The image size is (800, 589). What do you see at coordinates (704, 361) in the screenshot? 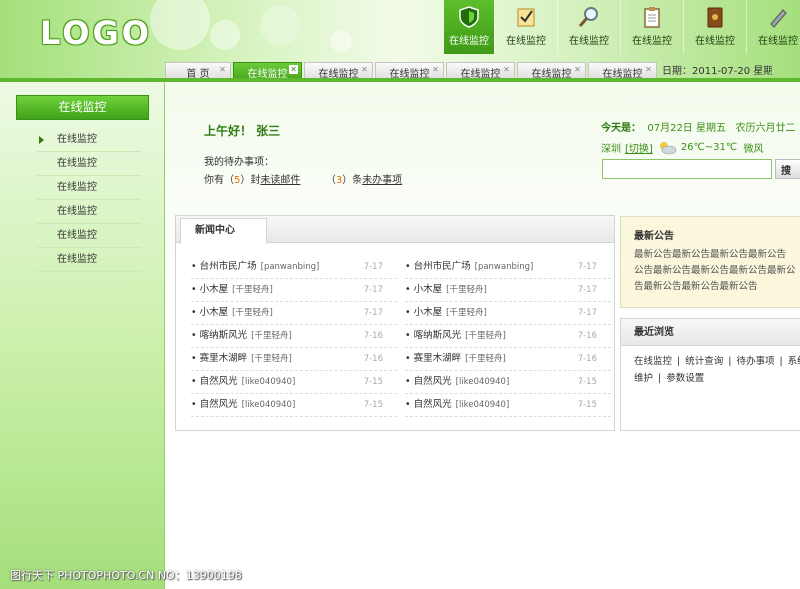
I see `recent-link: 统计查询` at bounding box center [704, 361].